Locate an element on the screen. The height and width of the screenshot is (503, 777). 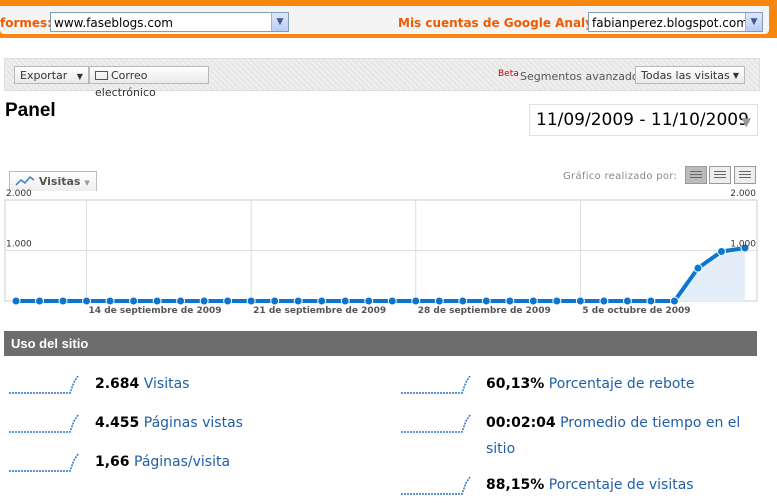
reports-select: www.faseblogs.com ▼ is located at coordinates (169, 22).